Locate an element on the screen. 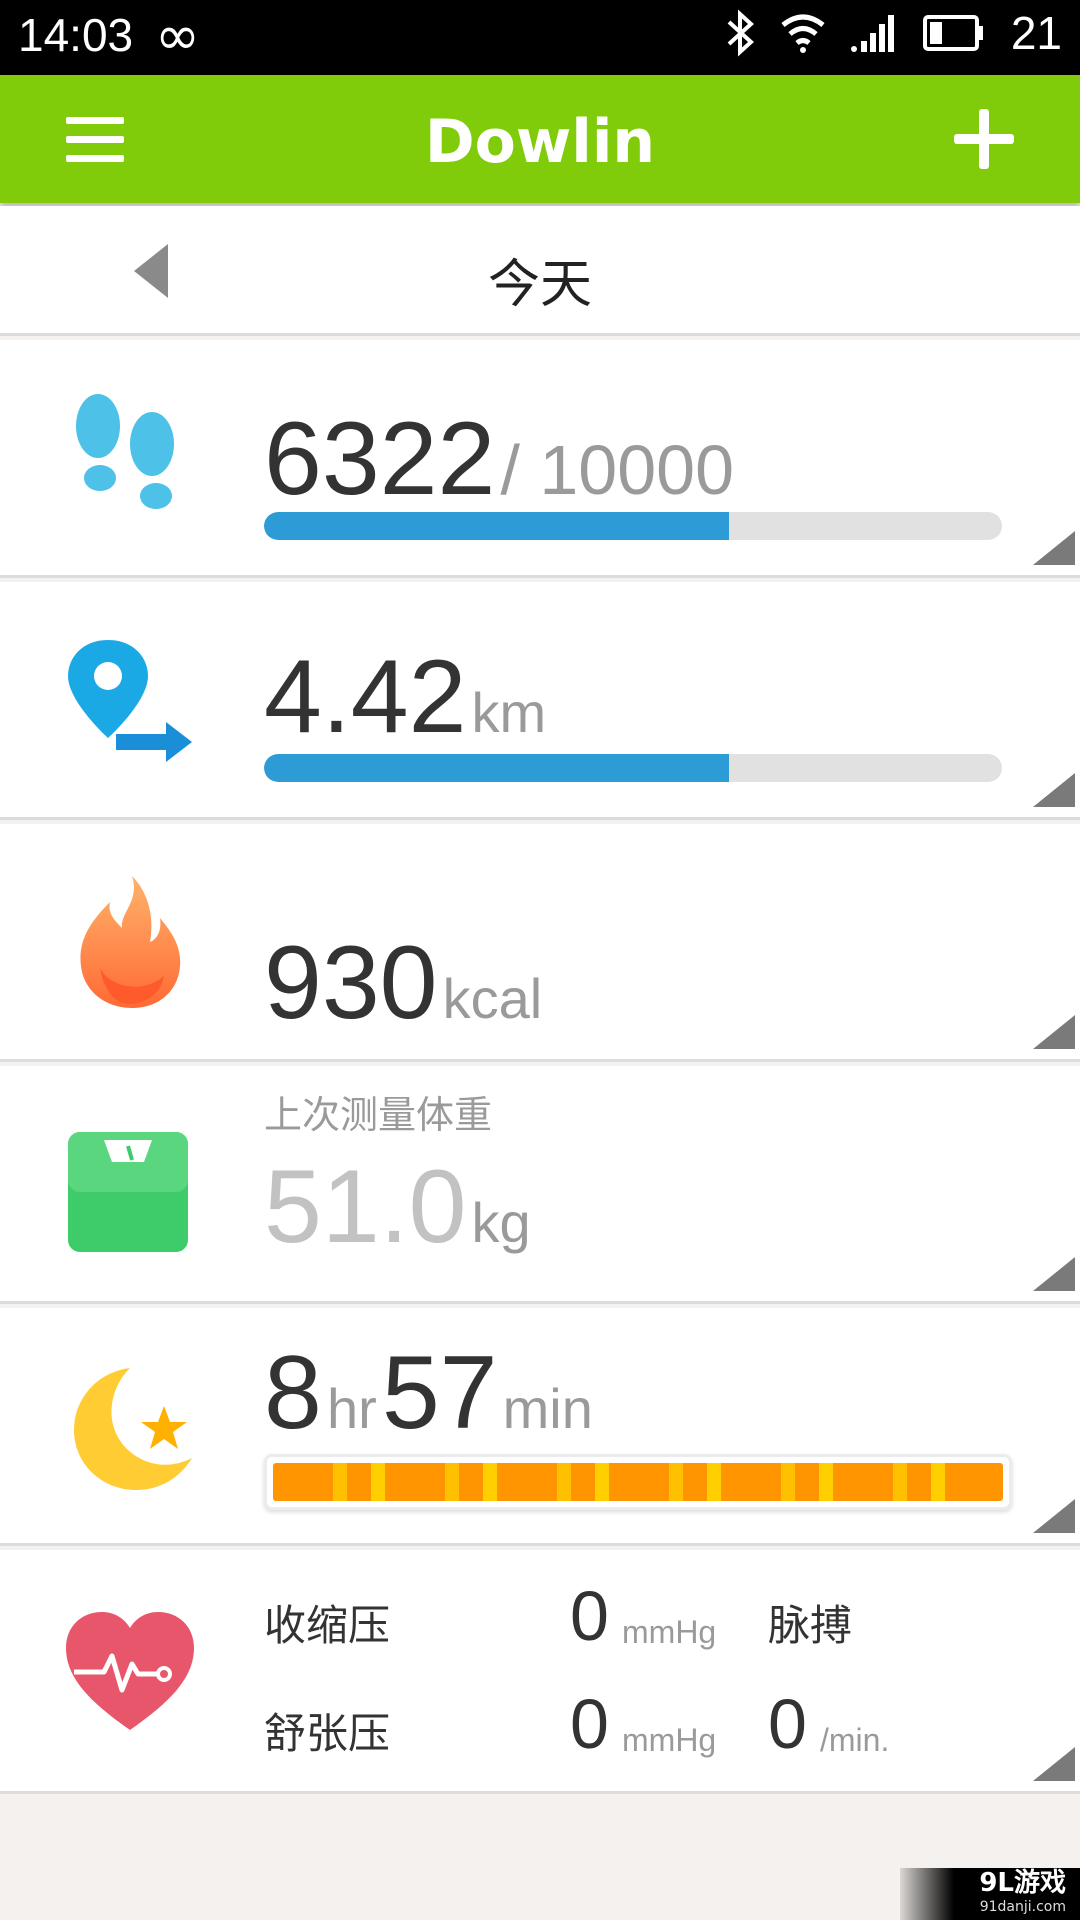 Image resolution: width=1080 pixels, height=1920 pixels. watermark-main: 9L游戏 is located at coordinates (1022, 1883).